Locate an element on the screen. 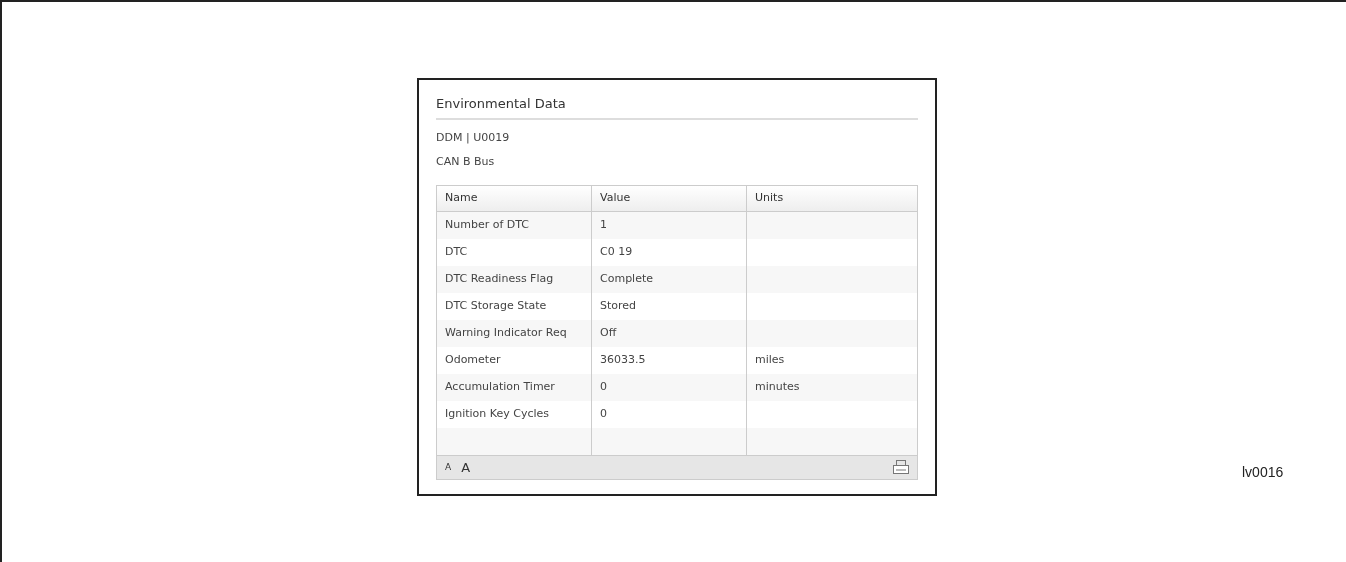  increase-font-button: A is located at coordinates (466, 467).